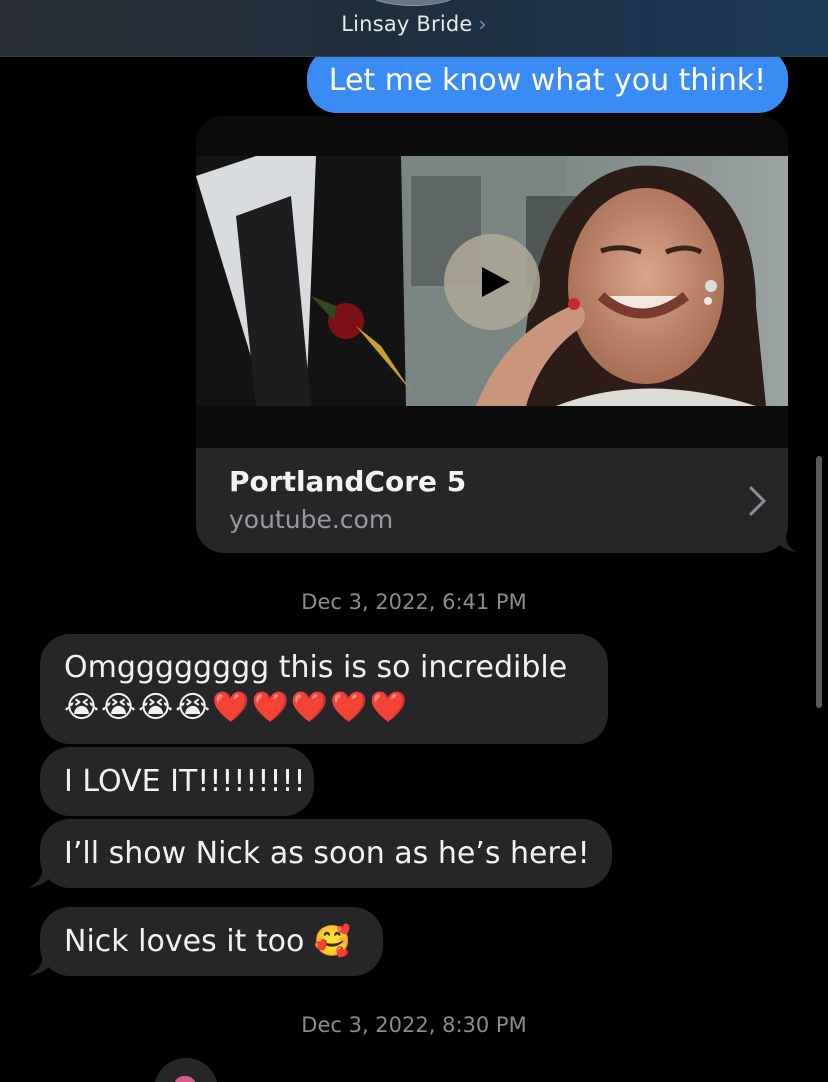 The height and width of the screenshot is (1082, 828). Describe the element at coordinates (407, 24) in the screenshot. I see `contact-name-label: Linsay Bride` at that location.